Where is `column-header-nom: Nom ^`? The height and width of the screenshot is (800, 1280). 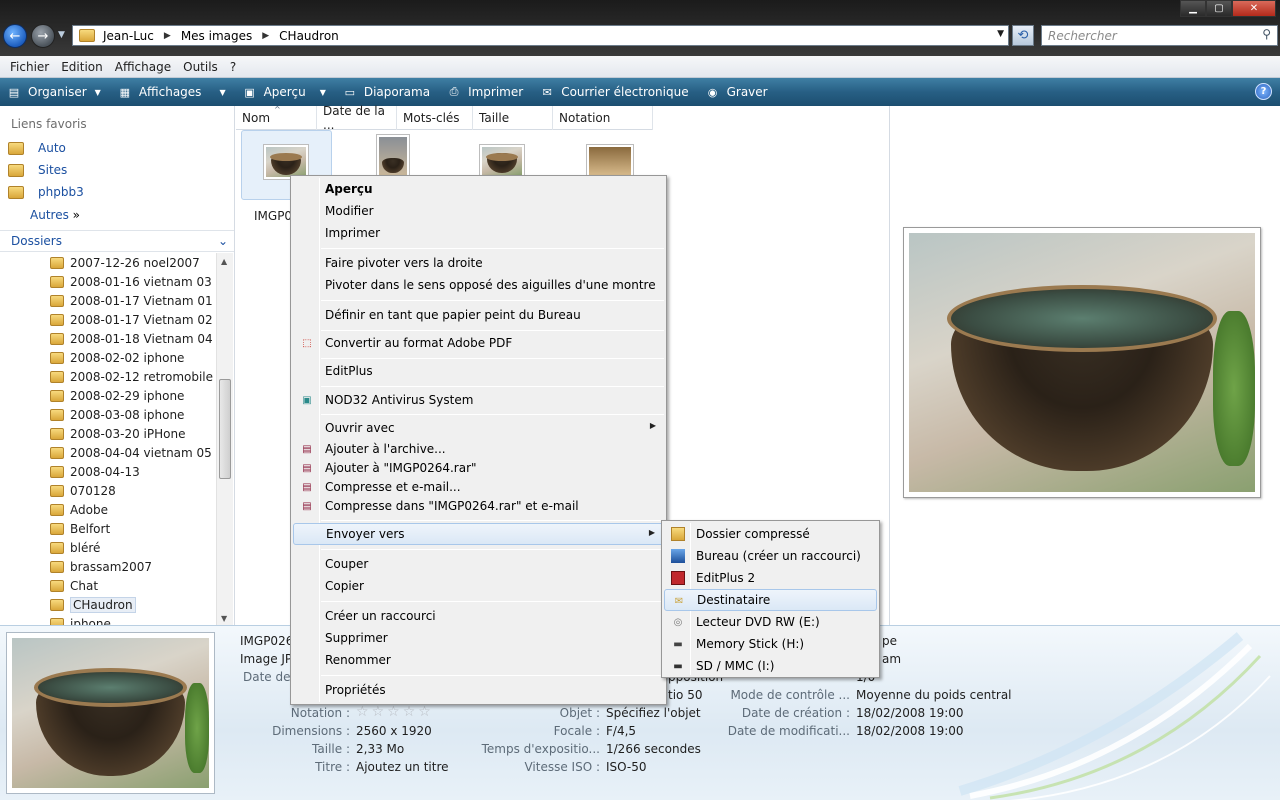 column-header-nom: Nom ^ is located at coordinates (276, 117).